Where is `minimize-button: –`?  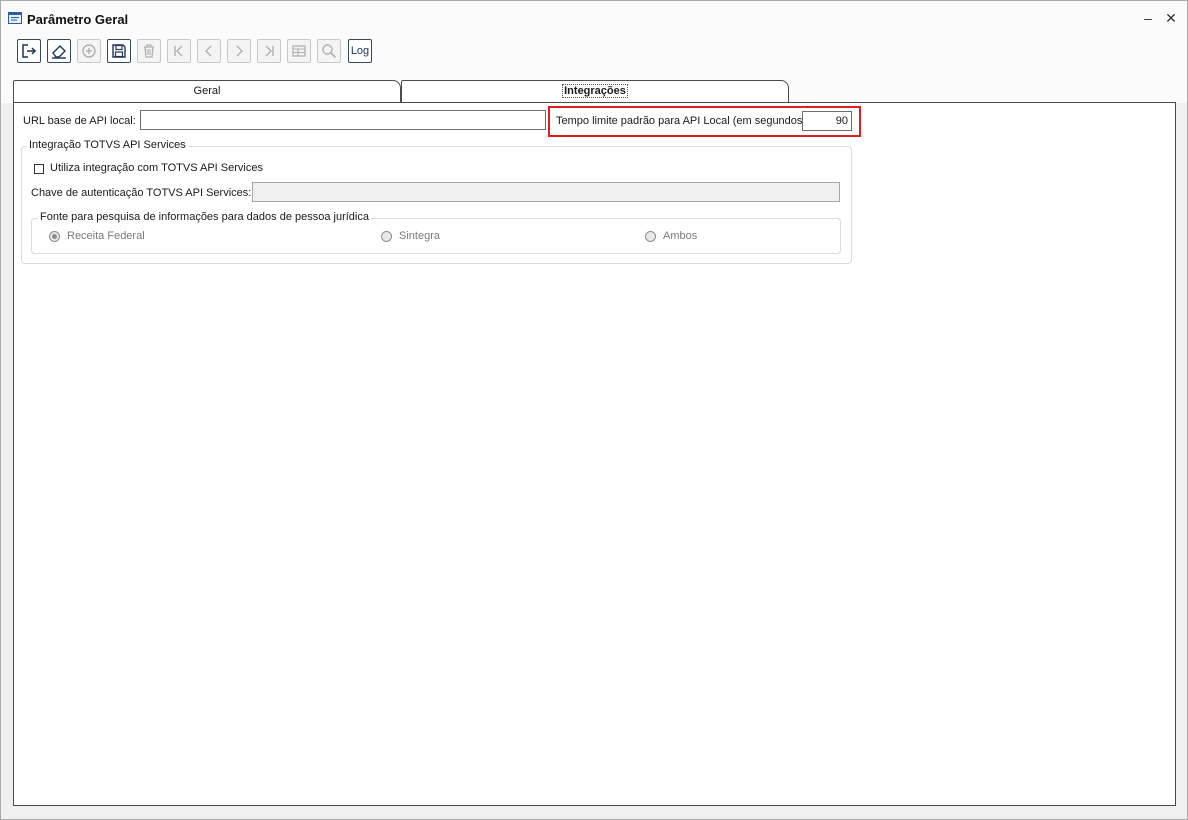
minimize-button: – is located at coordinates (1148, 18).